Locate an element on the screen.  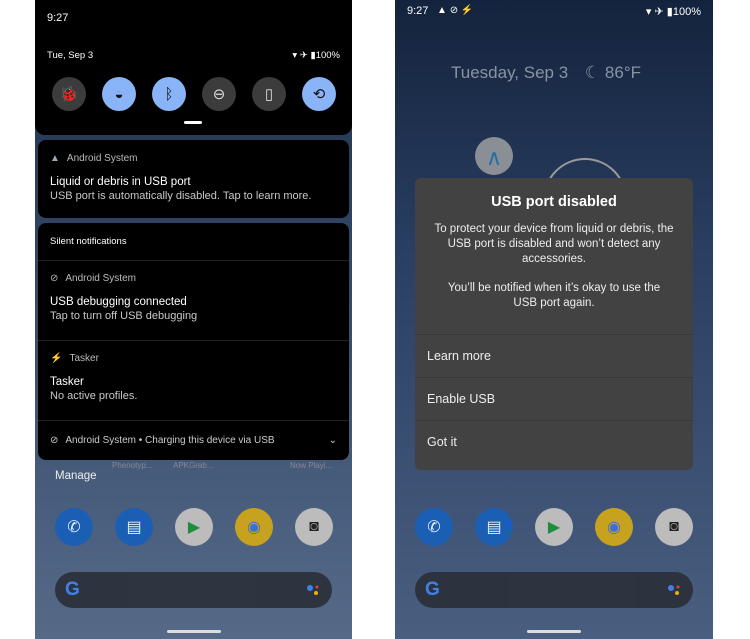
drag-handle is located at coordinates (193, 122).